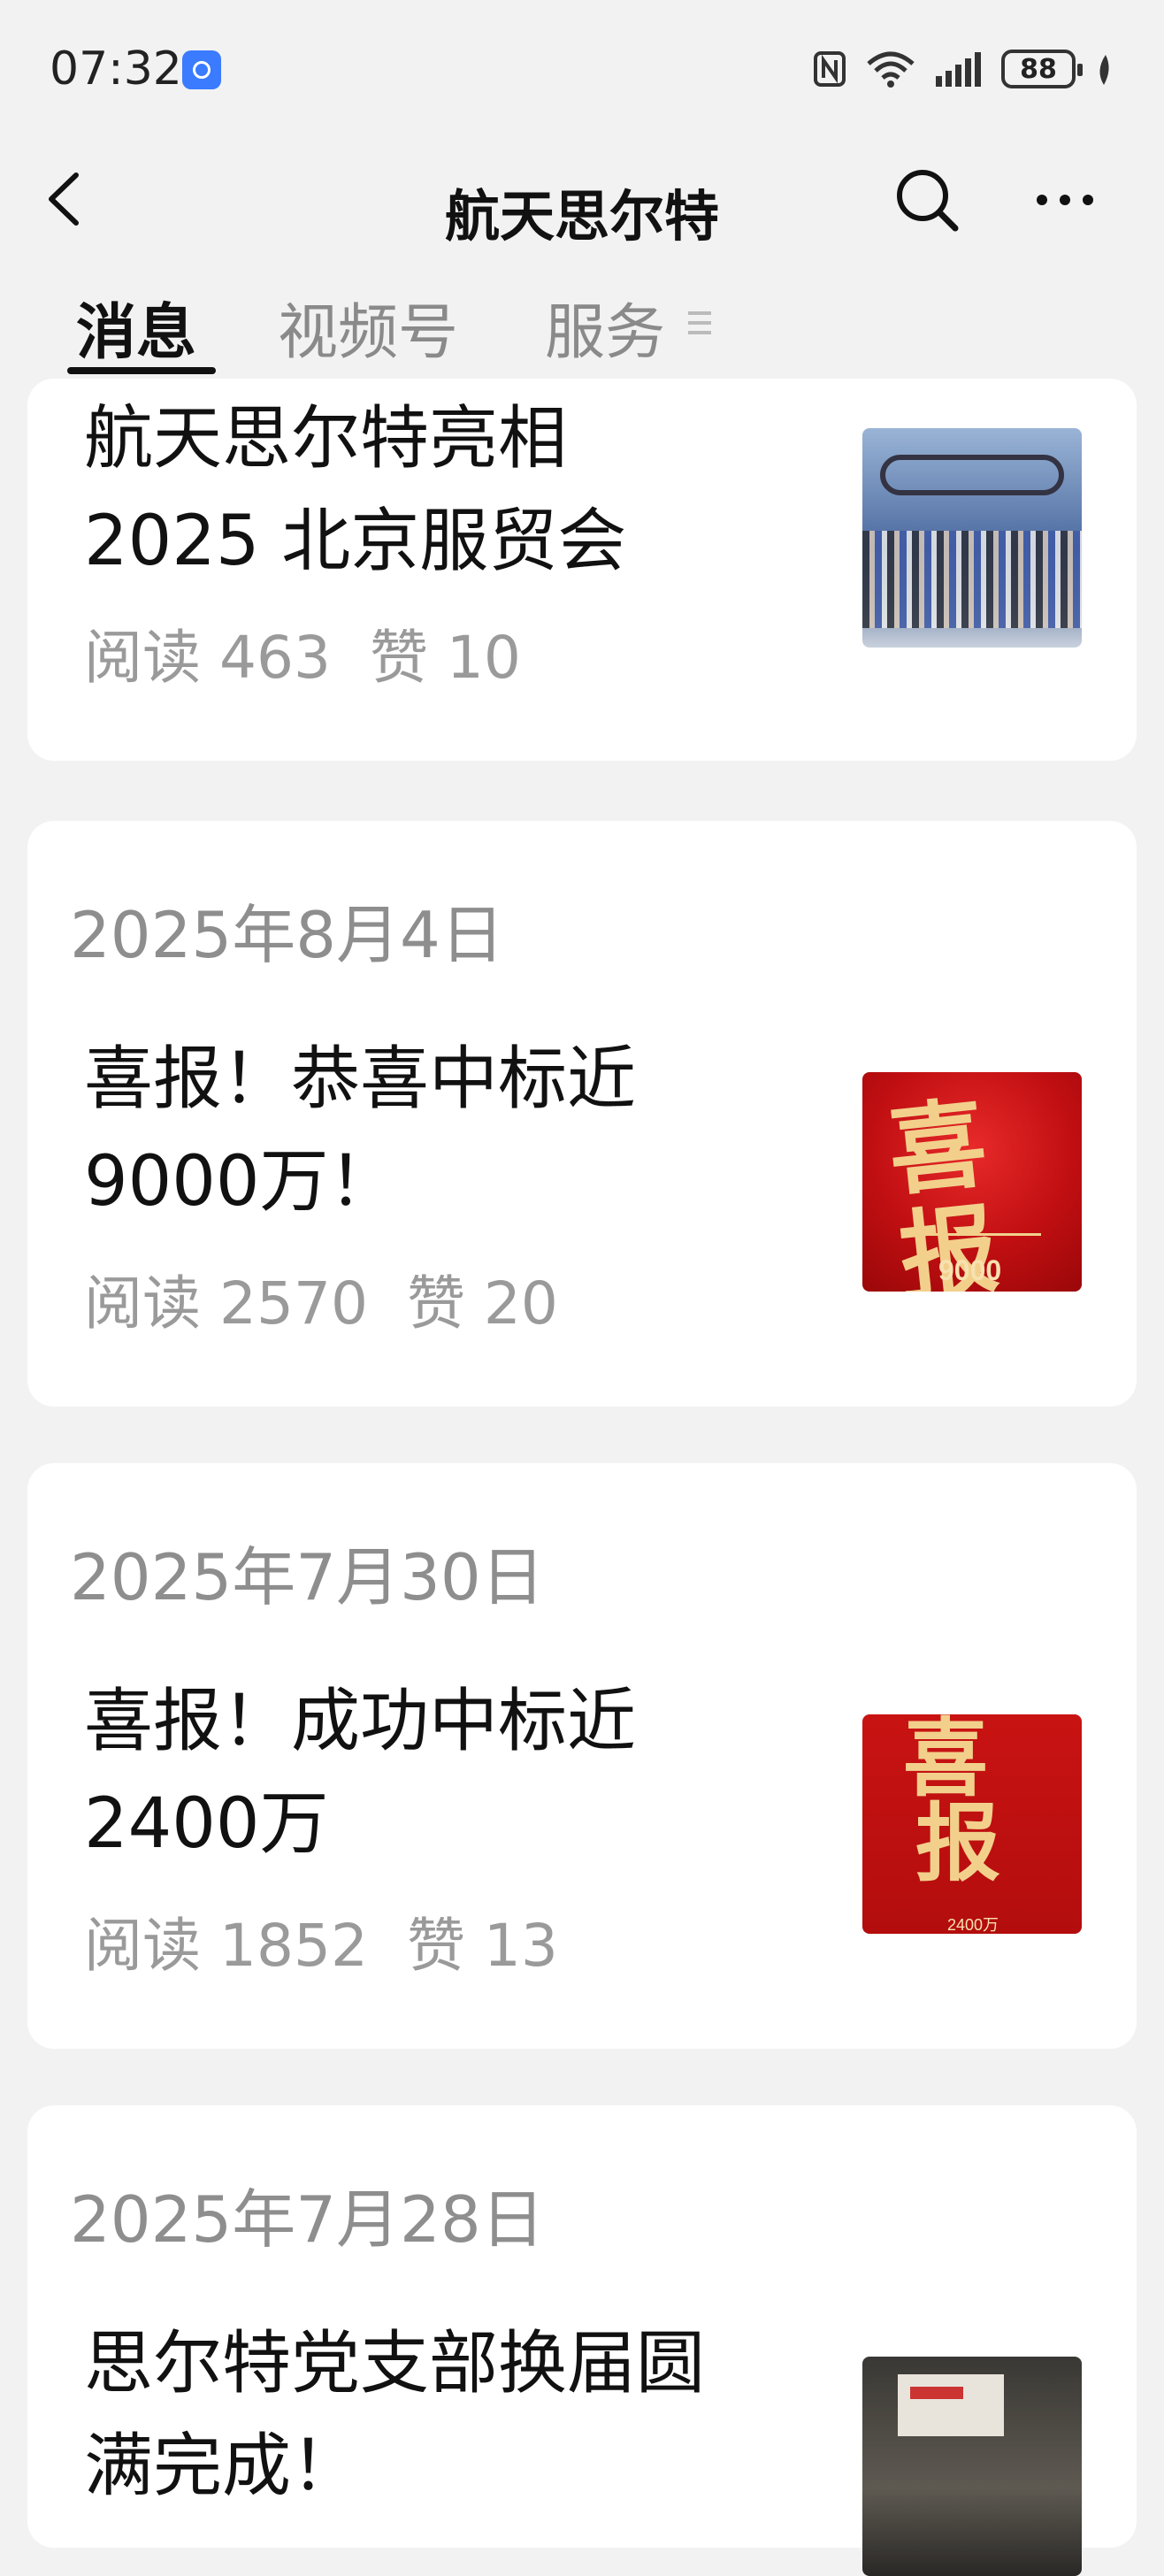  Describe the element at coordinates (207, 658) in the screenshot. I see `read-count: 阅读 463` at that location.